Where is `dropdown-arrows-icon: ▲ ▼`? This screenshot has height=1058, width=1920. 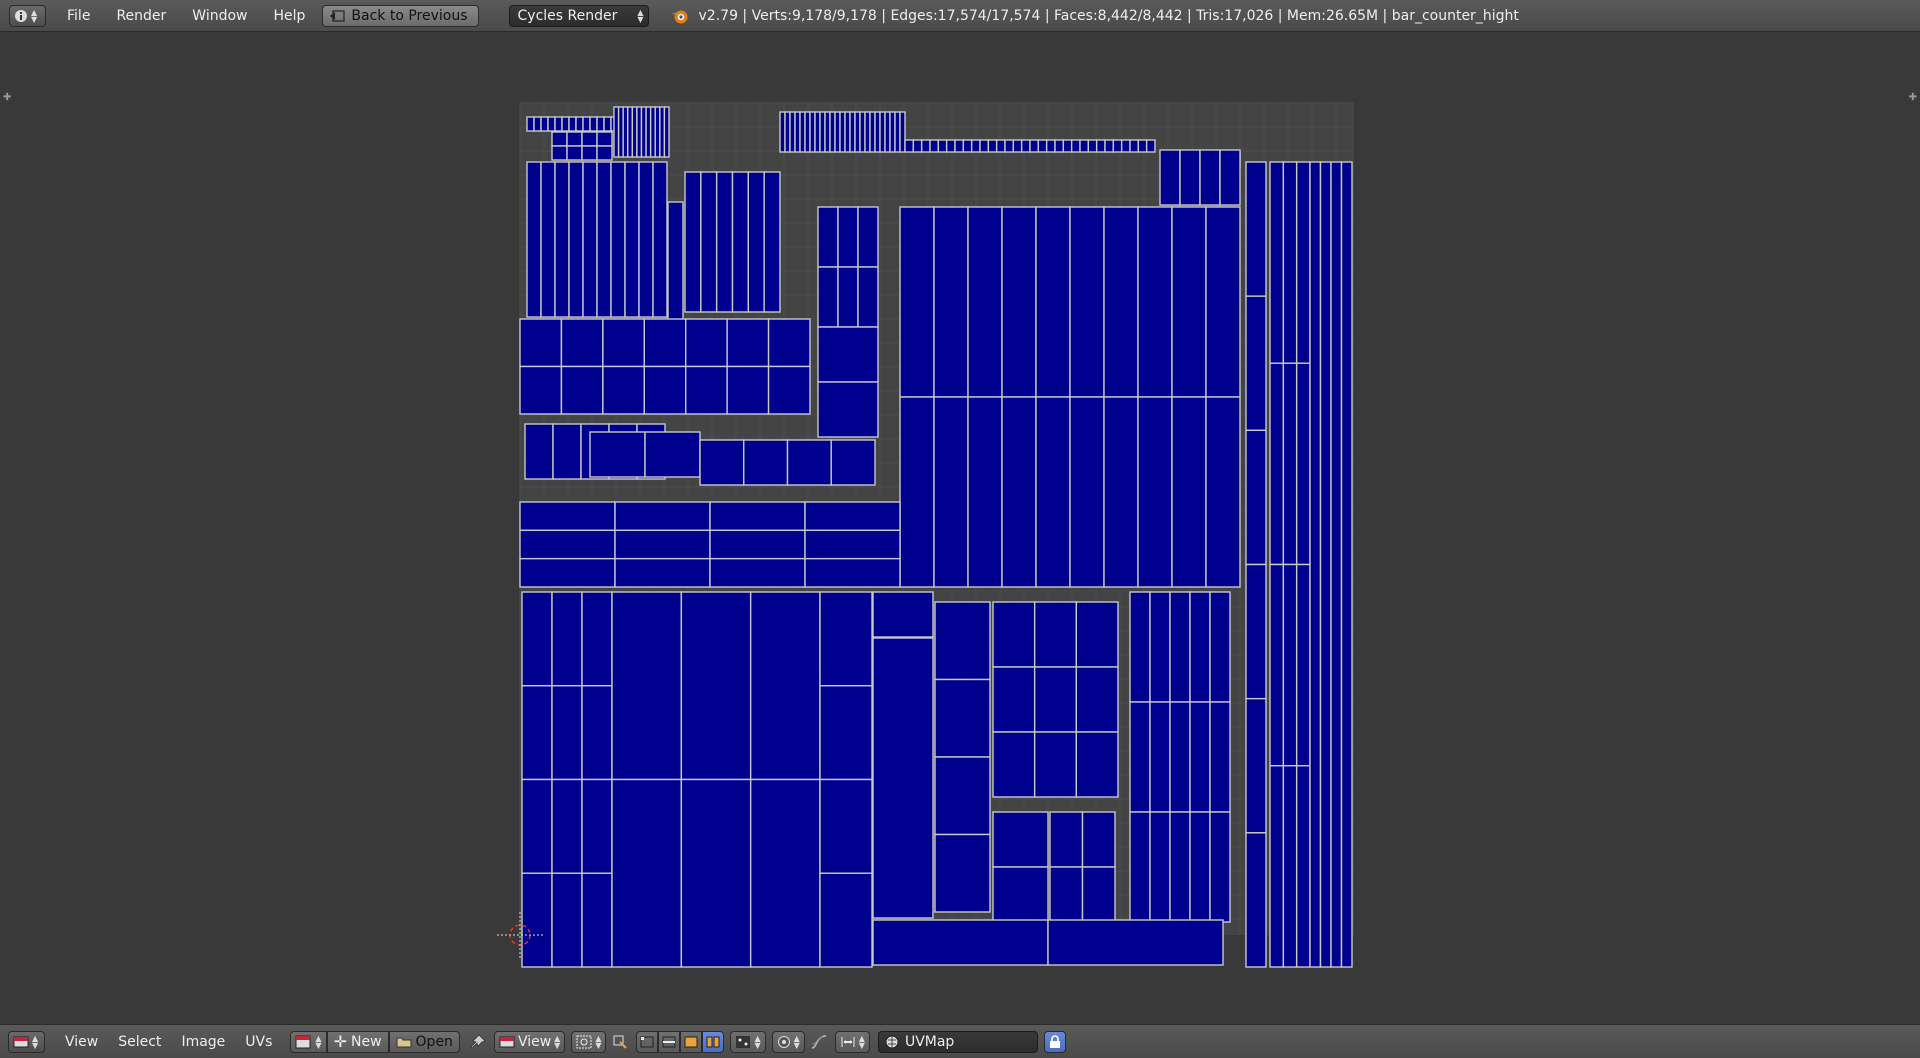
dropdown-arrows-icon: ▲ ▼ is located at coordinates (35, 1041).